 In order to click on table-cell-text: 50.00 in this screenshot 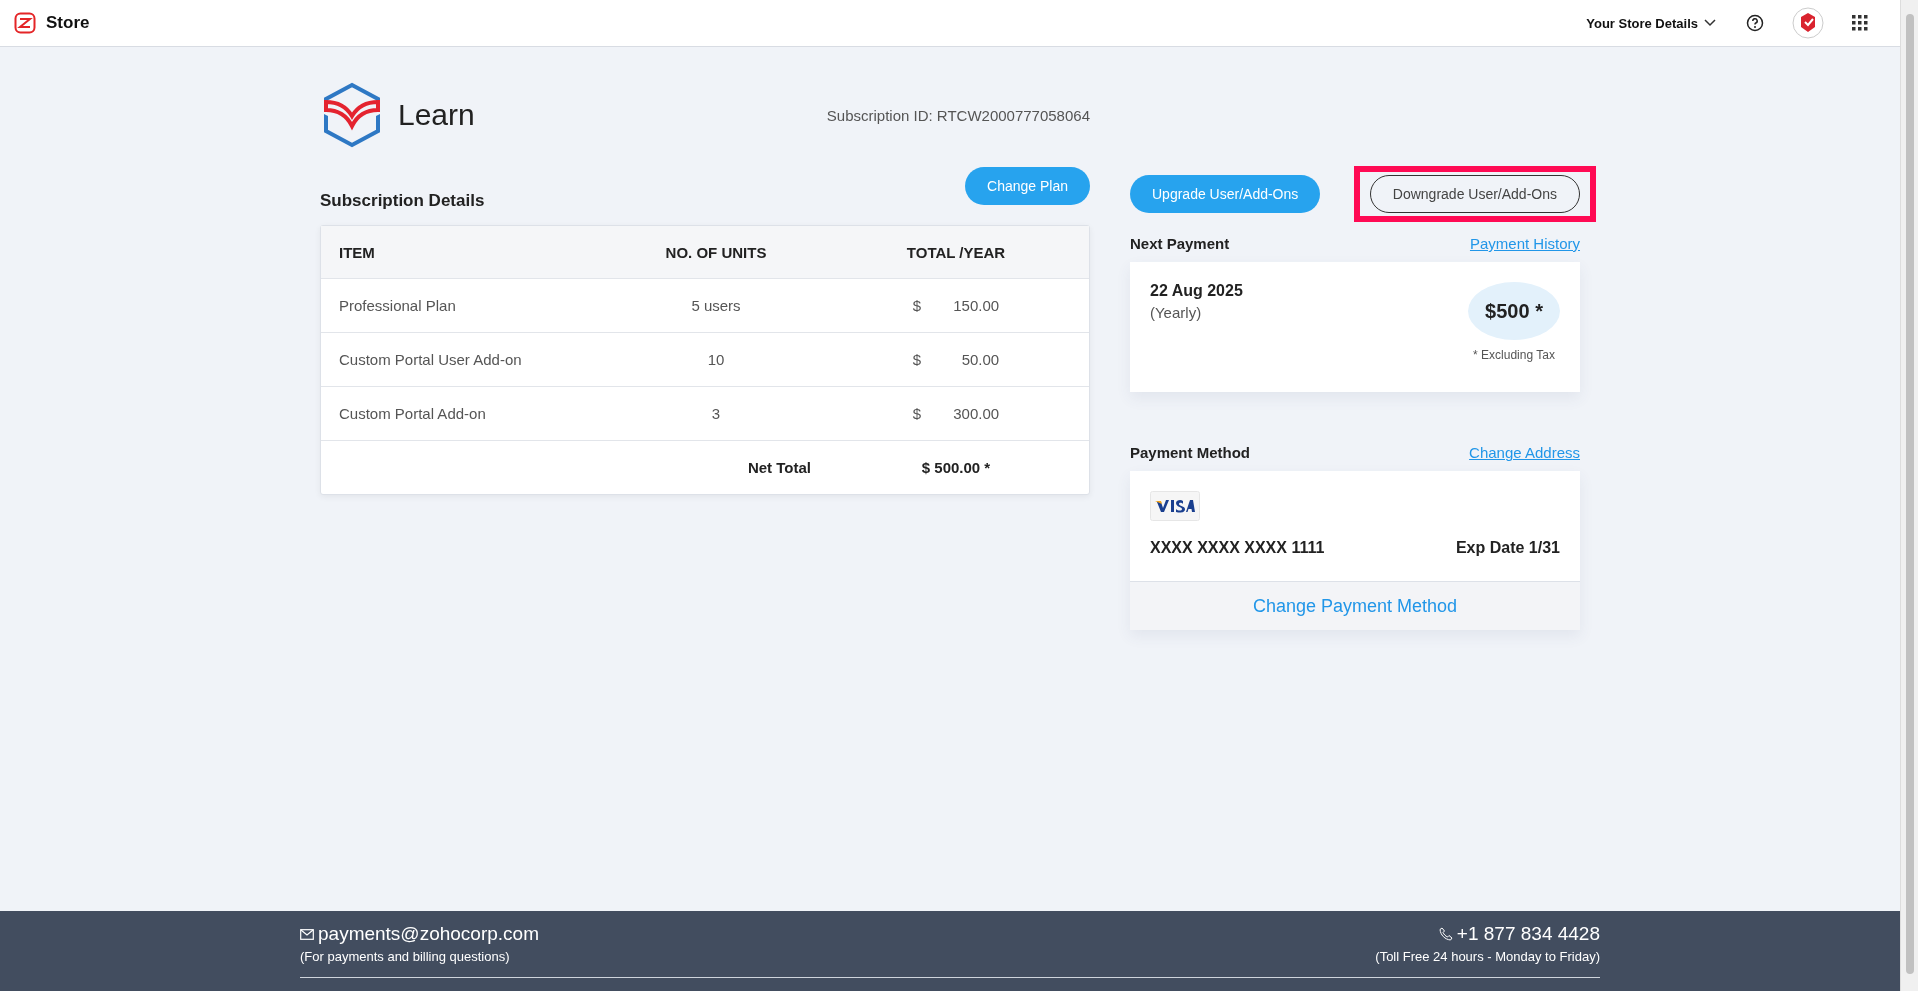, I will do `click(980, 359)`.